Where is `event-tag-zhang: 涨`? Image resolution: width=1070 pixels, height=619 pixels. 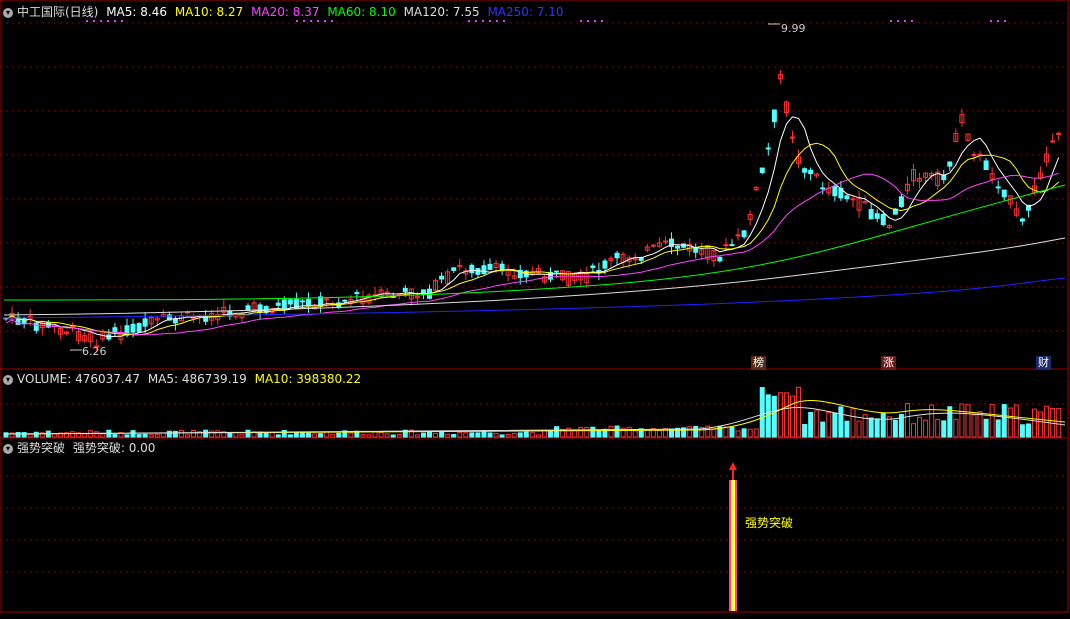 event-tag-zhang: 涨 is located at coordinates (888, 363).